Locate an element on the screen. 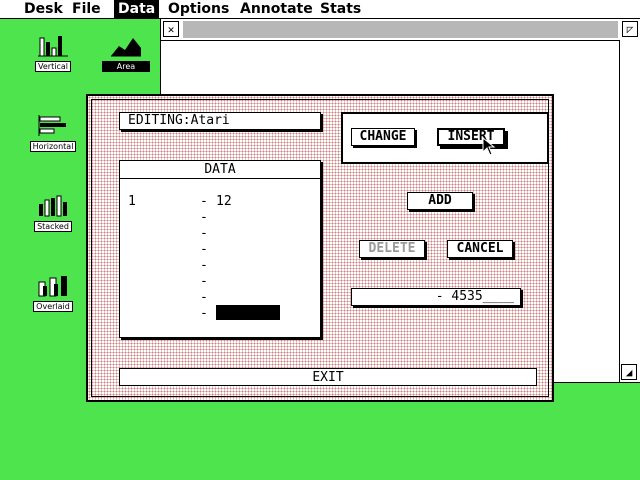 This screenshot has width=640, height=480. data-row-value: 12 is located at coordinates (224, 202).